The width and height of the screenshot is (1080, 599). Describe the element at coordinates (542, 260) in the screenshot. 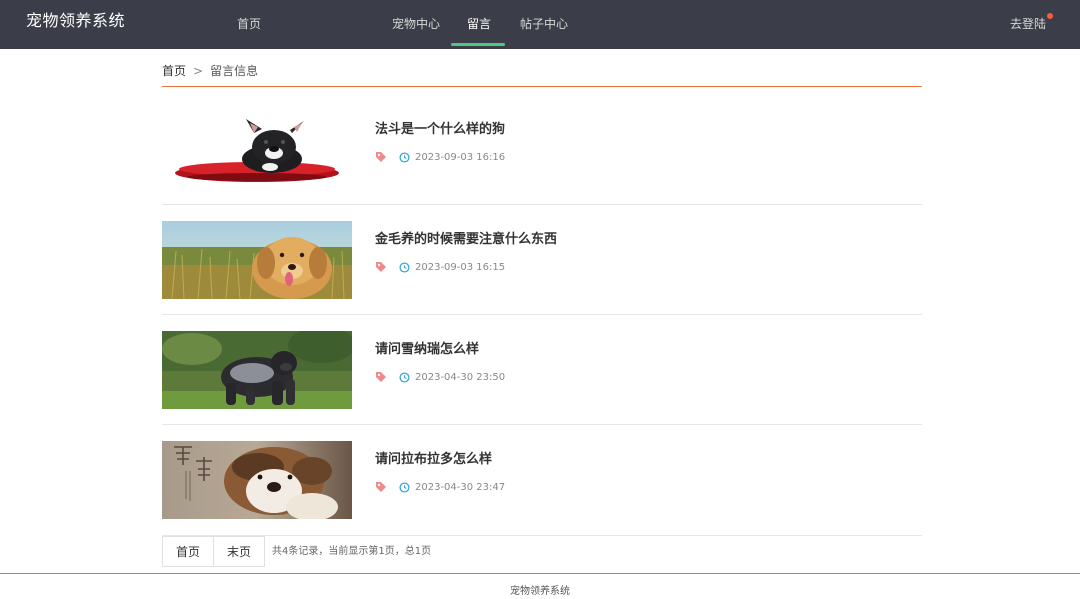

I see `list-item: 金毛养的时候需要注意什么东西 2023-09-03 16:15` at that location.